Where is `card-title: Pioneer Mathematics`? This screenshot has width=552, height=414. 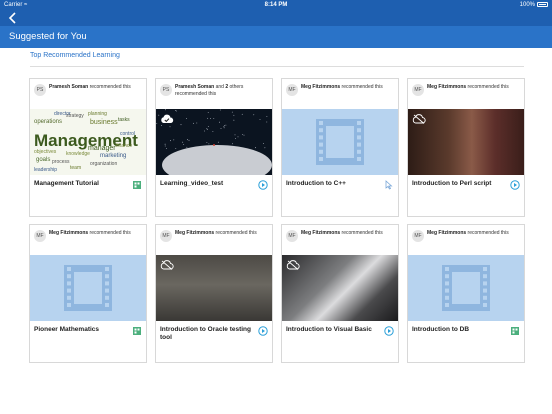 card-title: Pioneer Mathematics is located at coordinates (67, 329).